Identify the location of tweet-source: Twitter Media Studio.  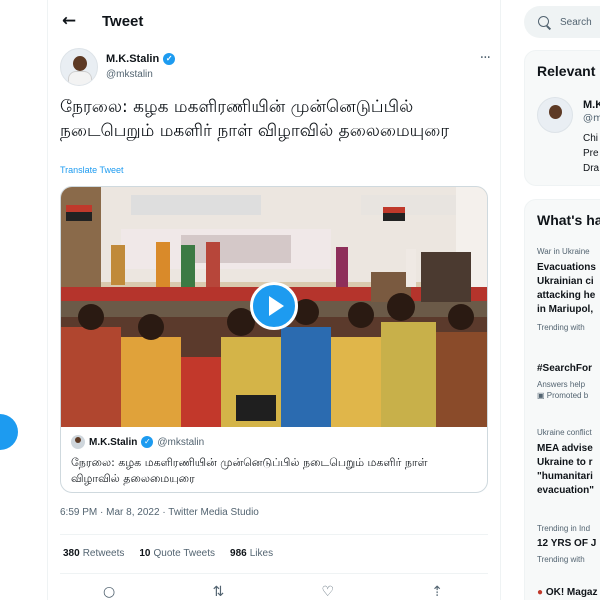
(213, 512).